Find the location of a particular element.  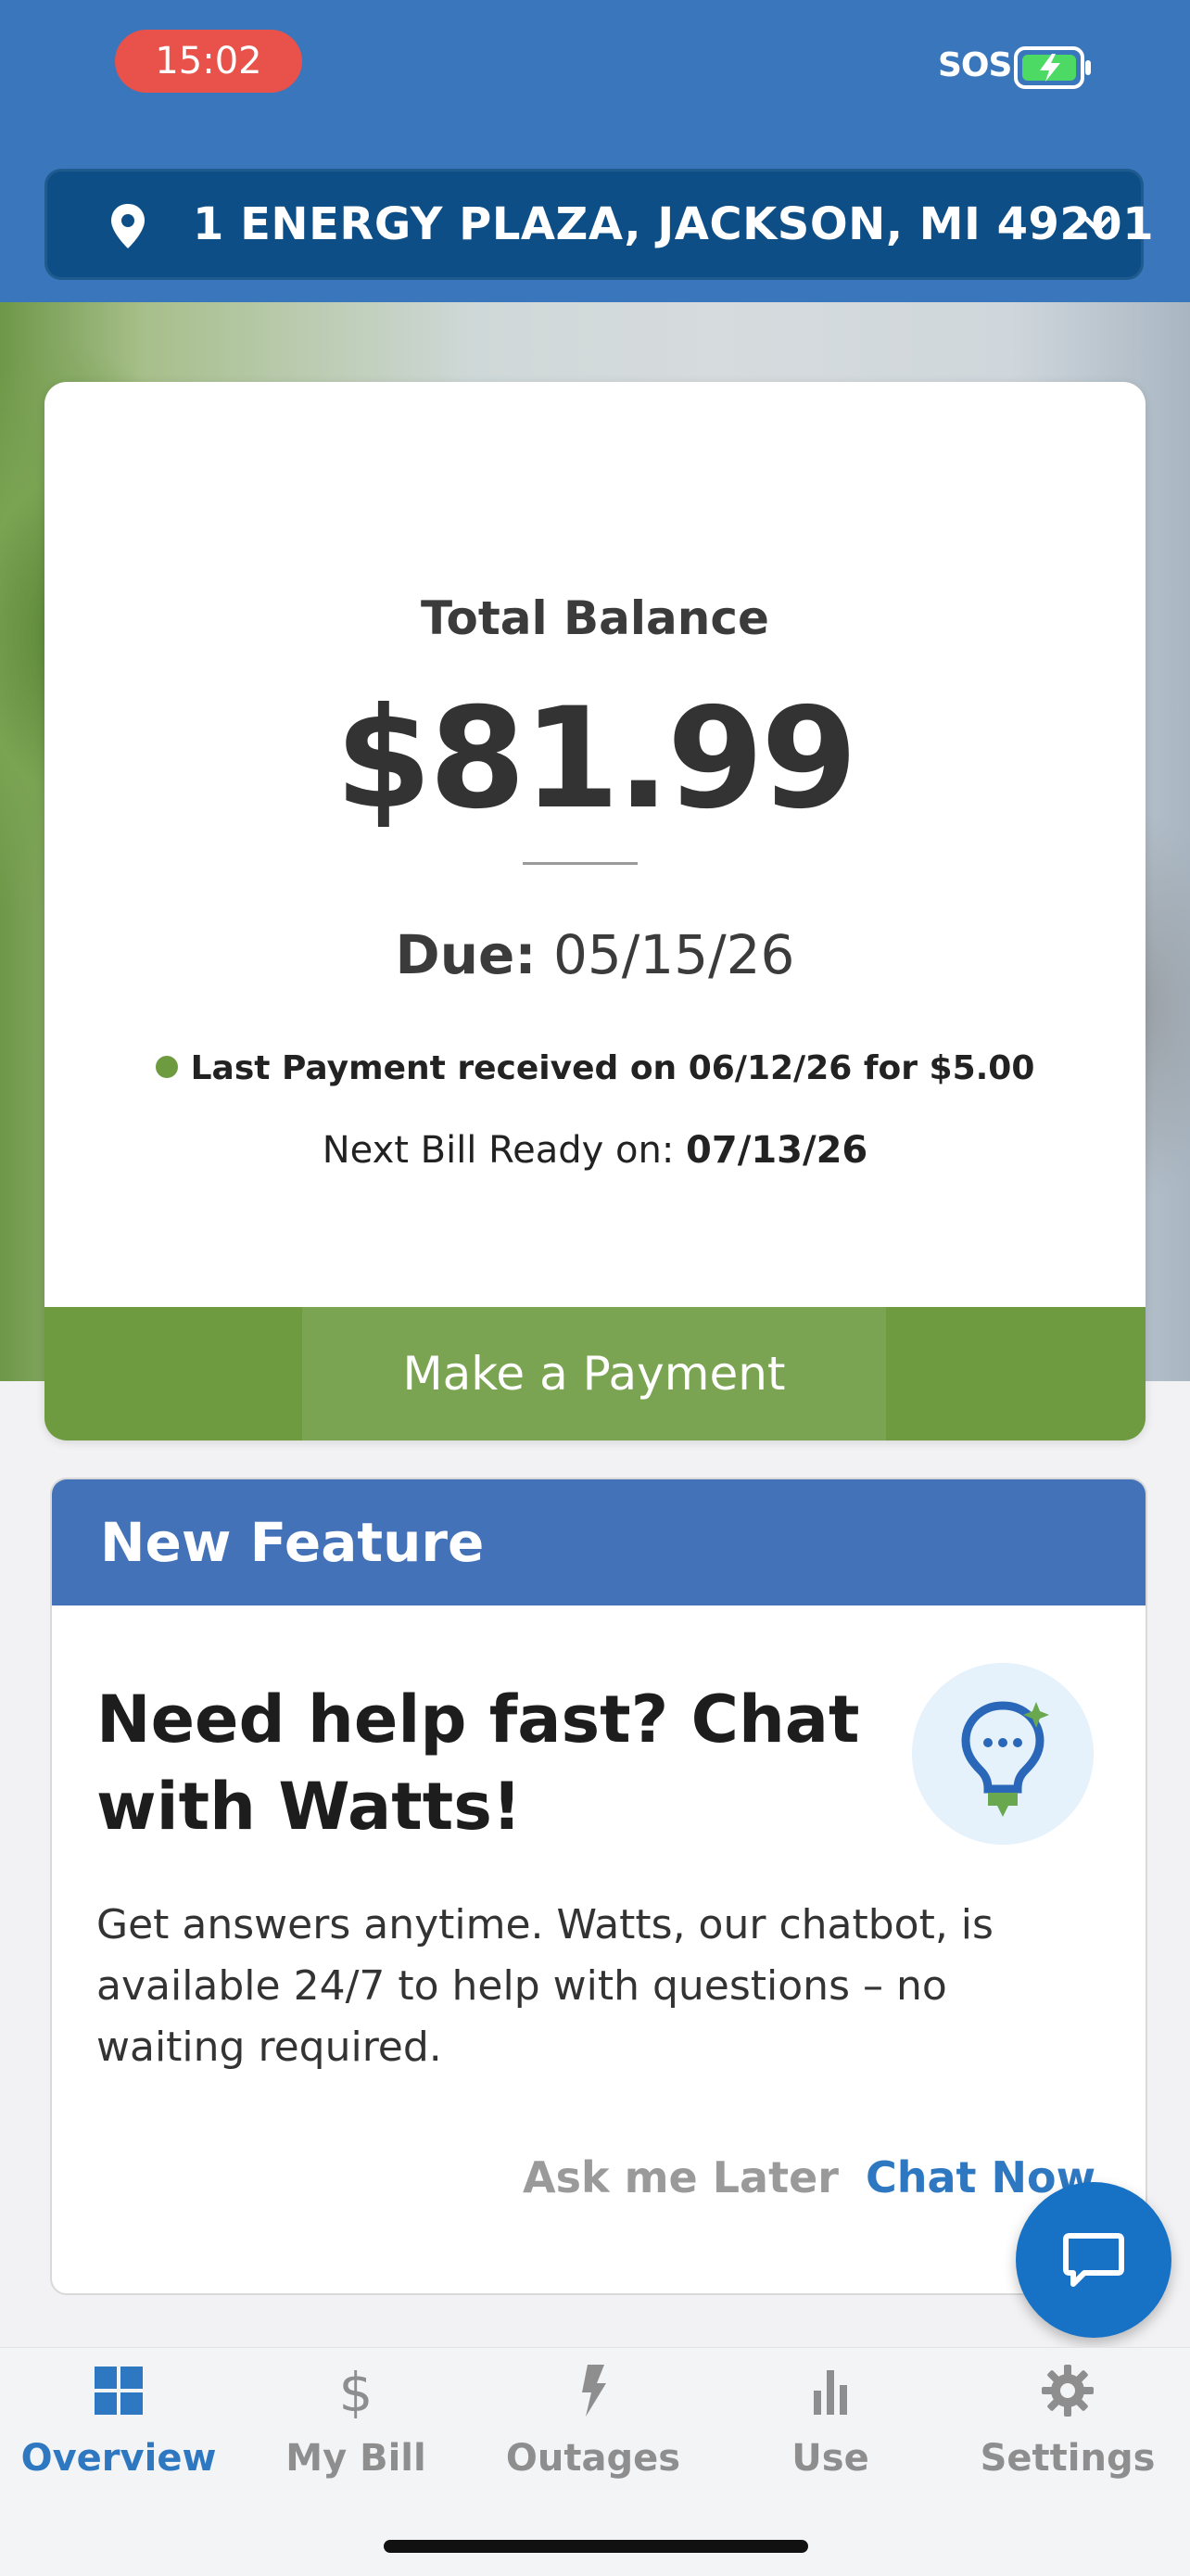

tab-overview: Overview is located at coordinates (118, 2427).